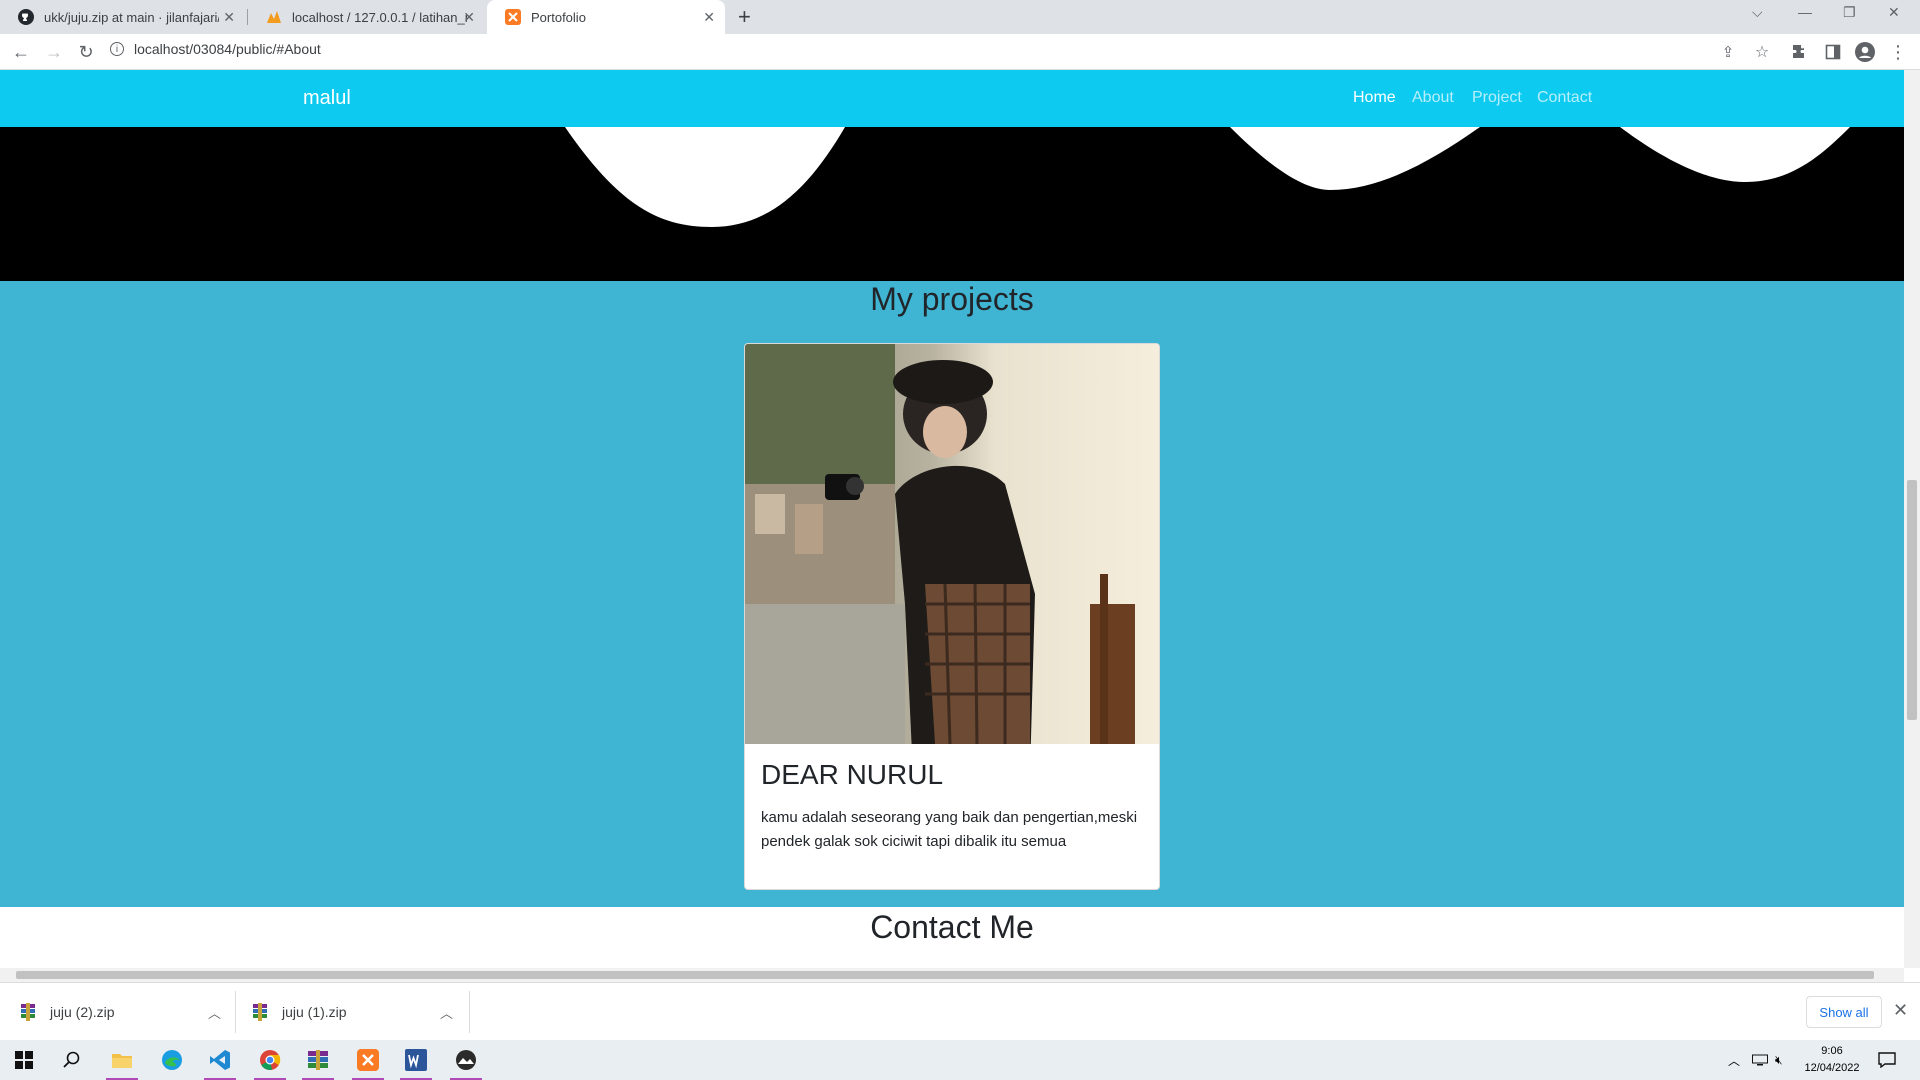 The image size is (1920, 1080). I want to click on notifications-icon, so click(1887, 1060).